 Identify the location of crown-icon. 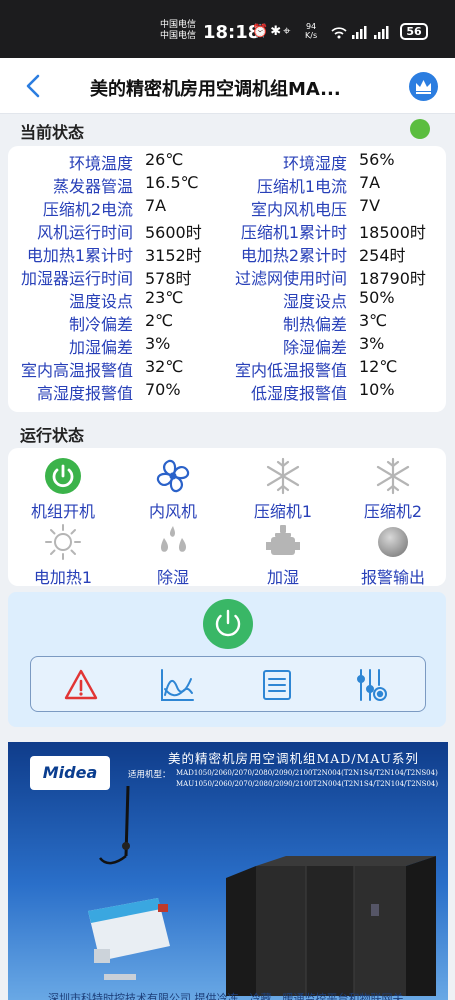
(423, 87).